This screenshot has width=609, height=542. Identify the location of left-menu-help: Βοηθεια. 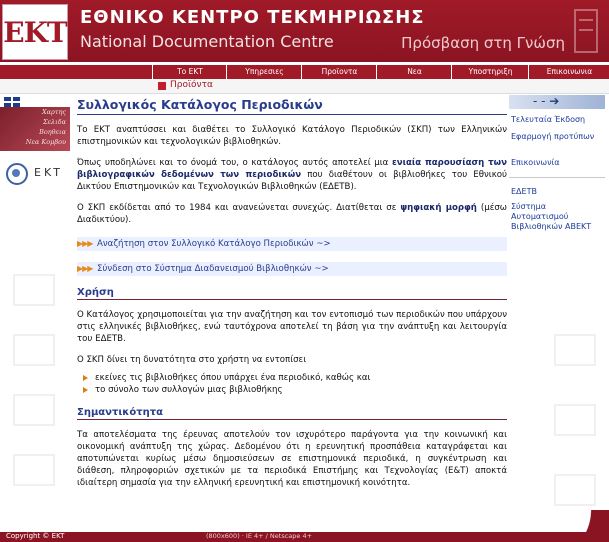
(35, 132).